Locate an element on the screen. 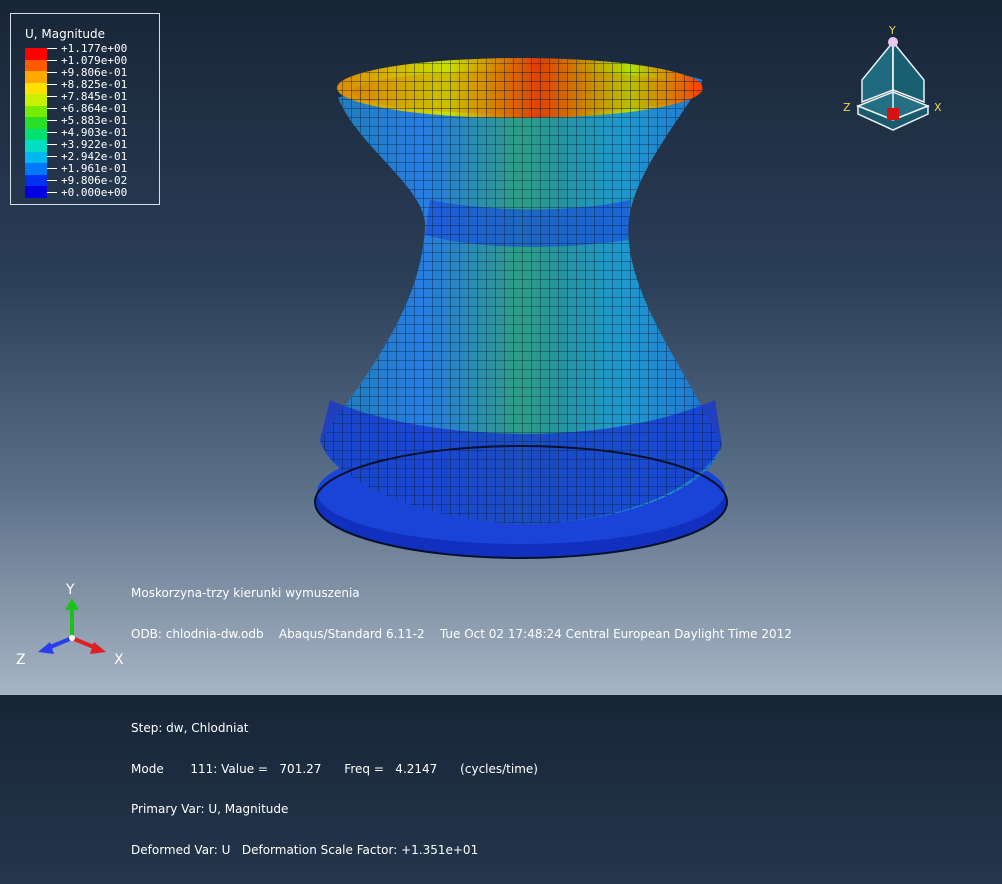 The width and height of the screenshot is (1002, 884). legend-color-bar is located at coordinates (36, 123).